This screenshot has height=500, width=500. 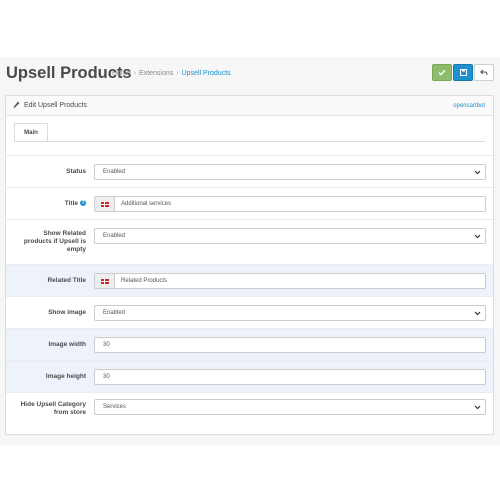 I want to click on title-label-text: Title, so click(x=71, y=203).